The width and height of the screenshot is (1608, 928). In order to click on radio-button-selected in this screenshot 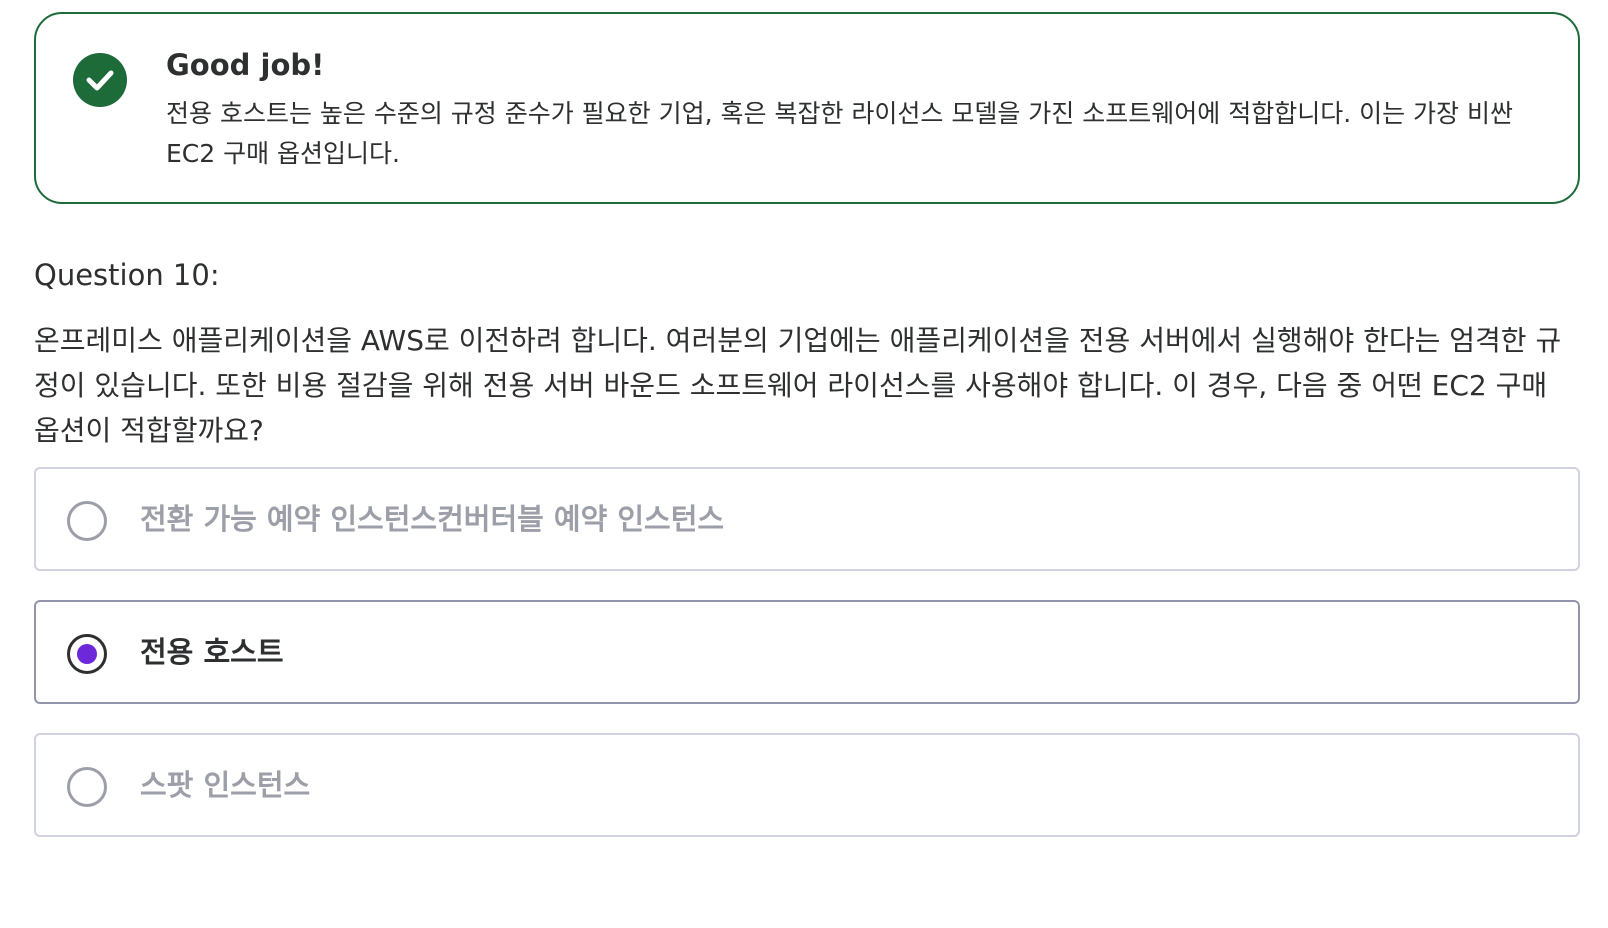, I will do `click(87, 654)`.